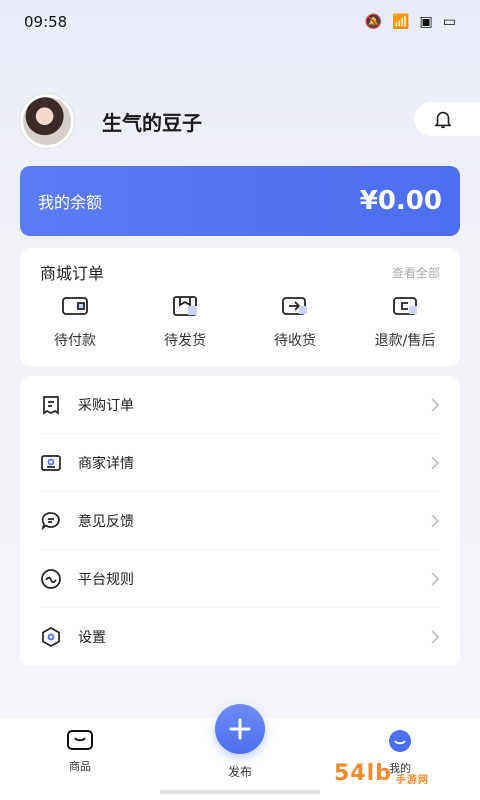 Image resolution: width=480 pixels, height=800 pixels. Describe the element at coordinates (240, 579) in the screenshot. I see `menu-item-platform-rules: 平台规则` at that location.